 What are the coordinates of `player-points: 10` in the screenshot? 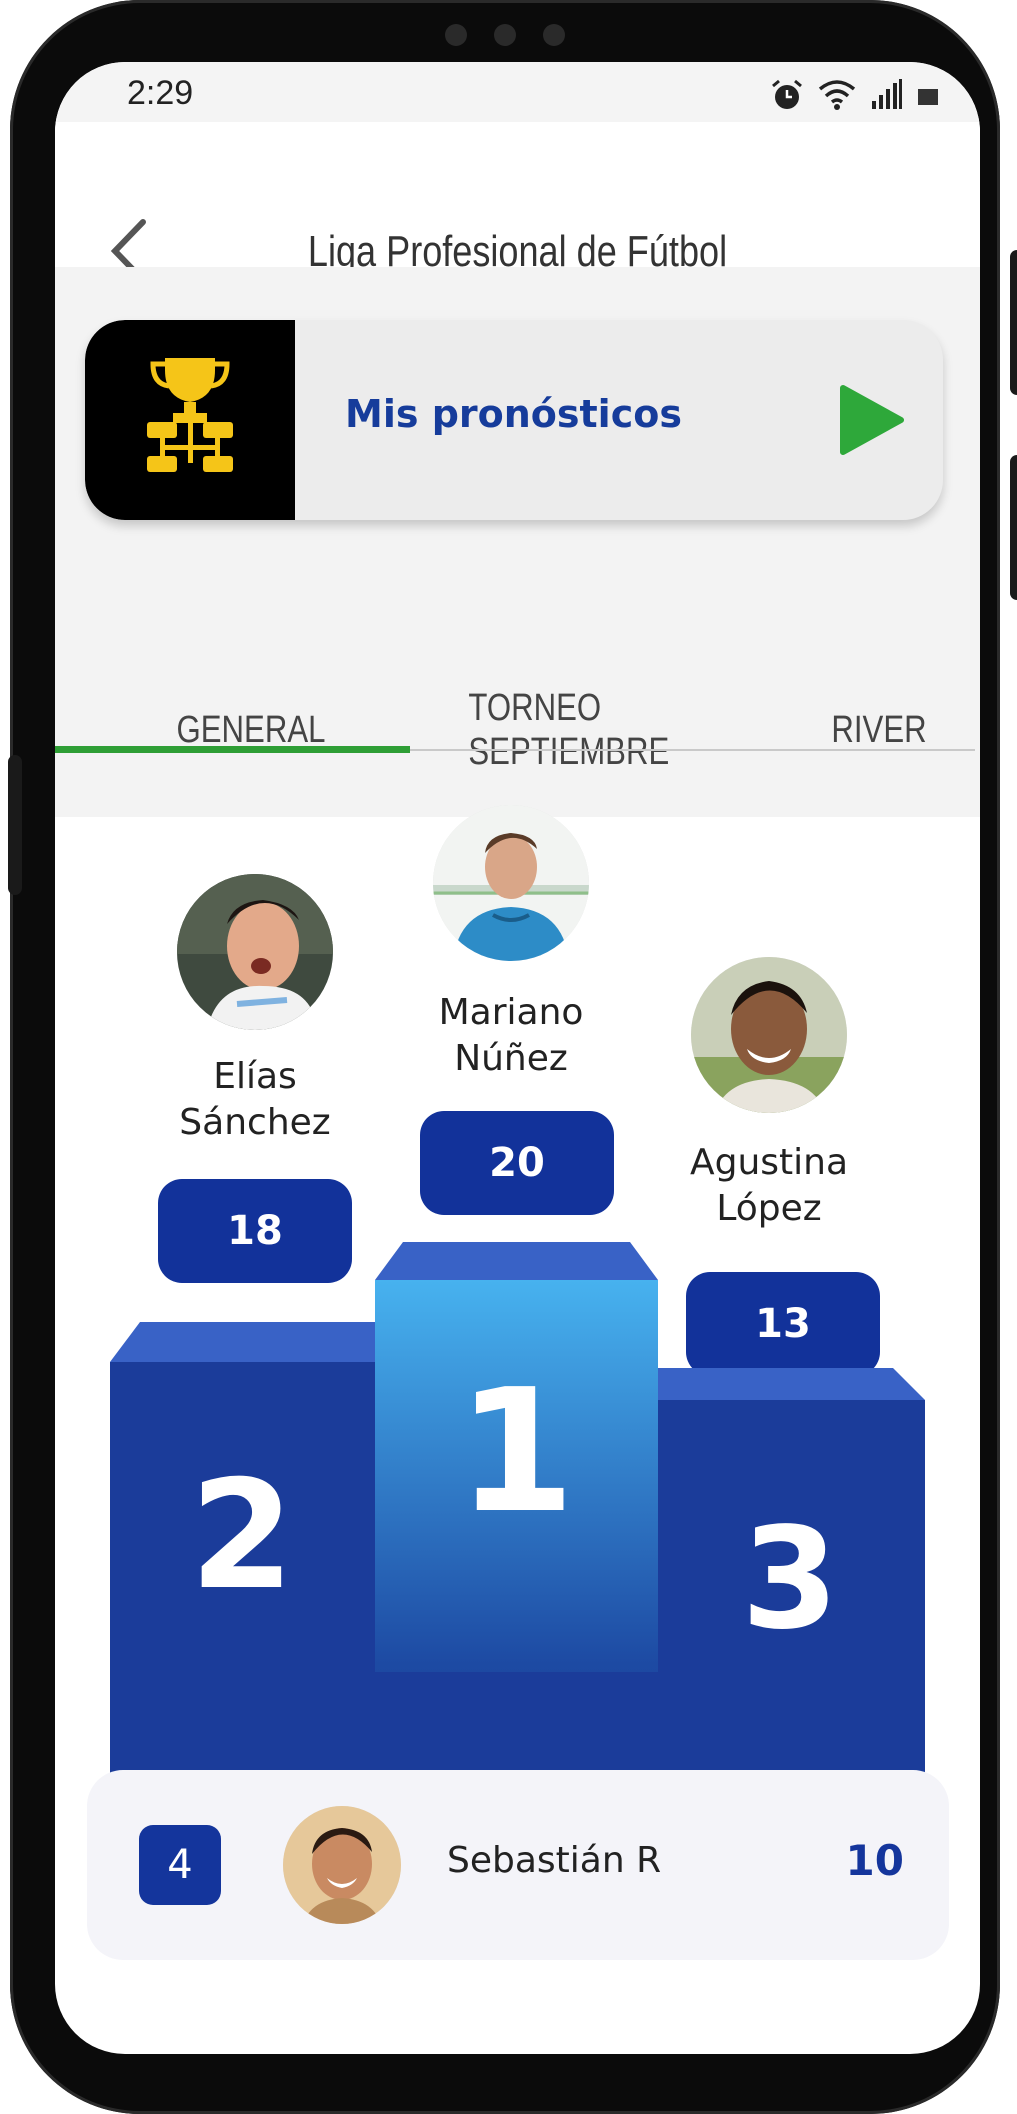 It's located at (874, 1860).